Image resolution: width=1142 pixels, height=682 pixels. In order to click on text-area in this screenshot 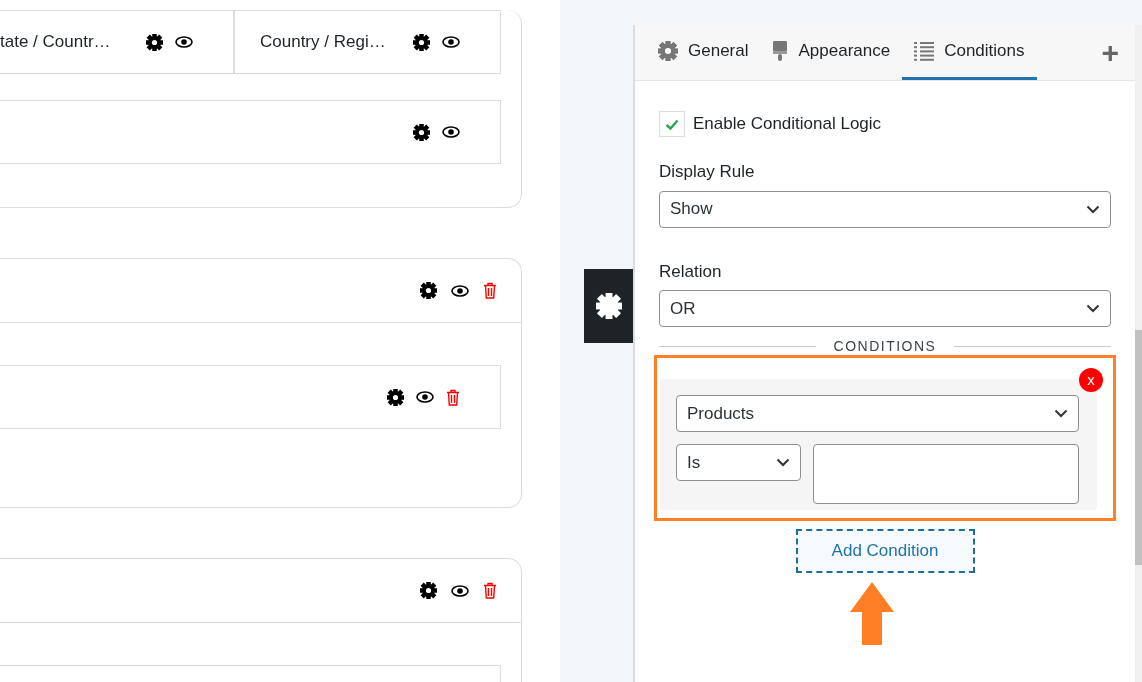, I will do `click(946, 474)`.